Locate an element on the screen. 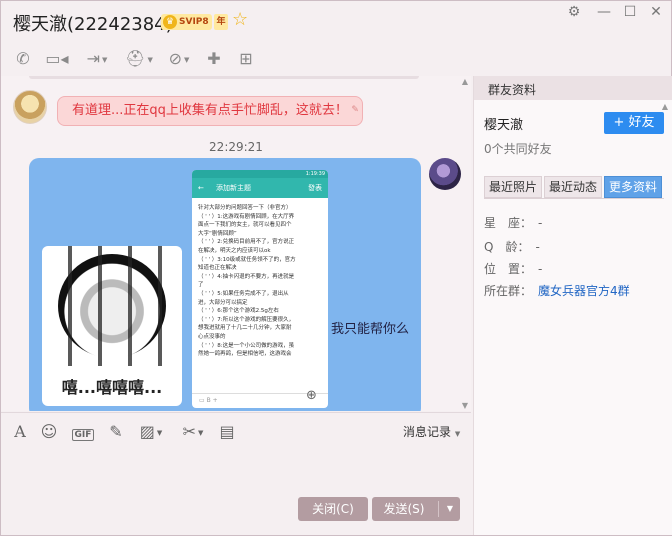 Image resolution: width=672 pixels, height=536 pixels. minimize-button: — is located at coordinates (604, 12).